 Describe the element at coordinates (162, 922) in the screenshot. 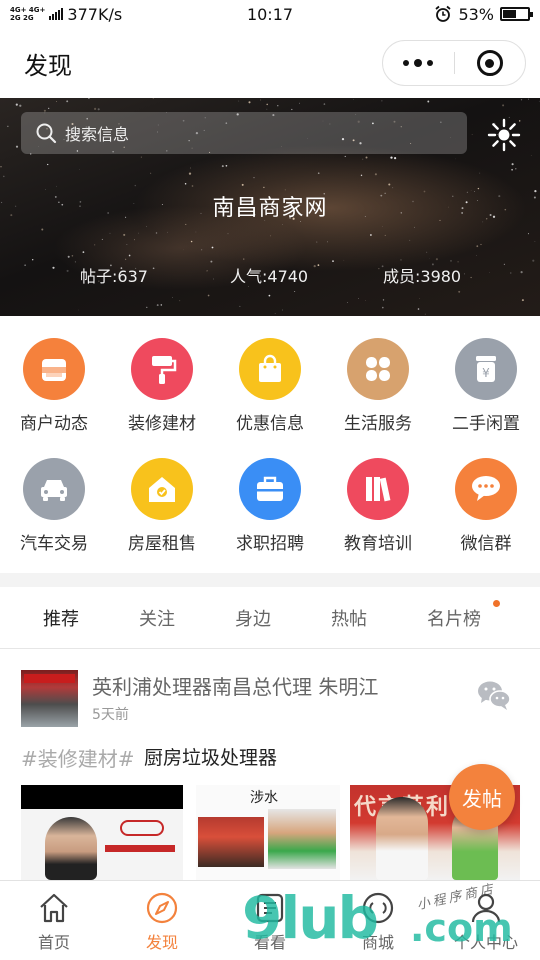

I see `tabbar-item-discover: 发现` at that location.